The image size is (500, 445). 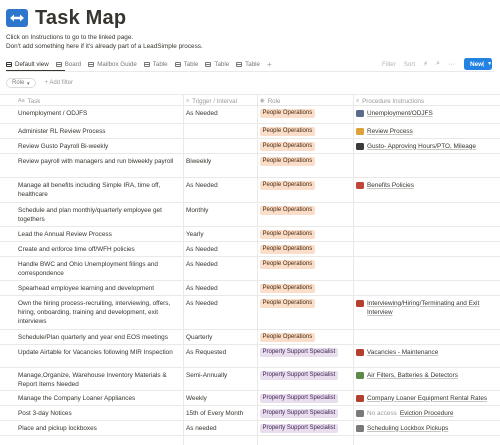 What do you see at coordinates (478, 64) in the screenshot?
I see `new-button: New ▼` at bounding box center [478, 64].